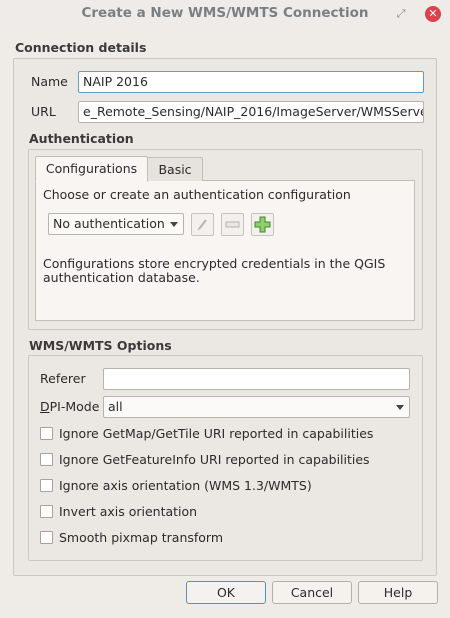 The height and width of the screenshot is (618, 450). I want to click on edit-config-button, so click(202, 224).